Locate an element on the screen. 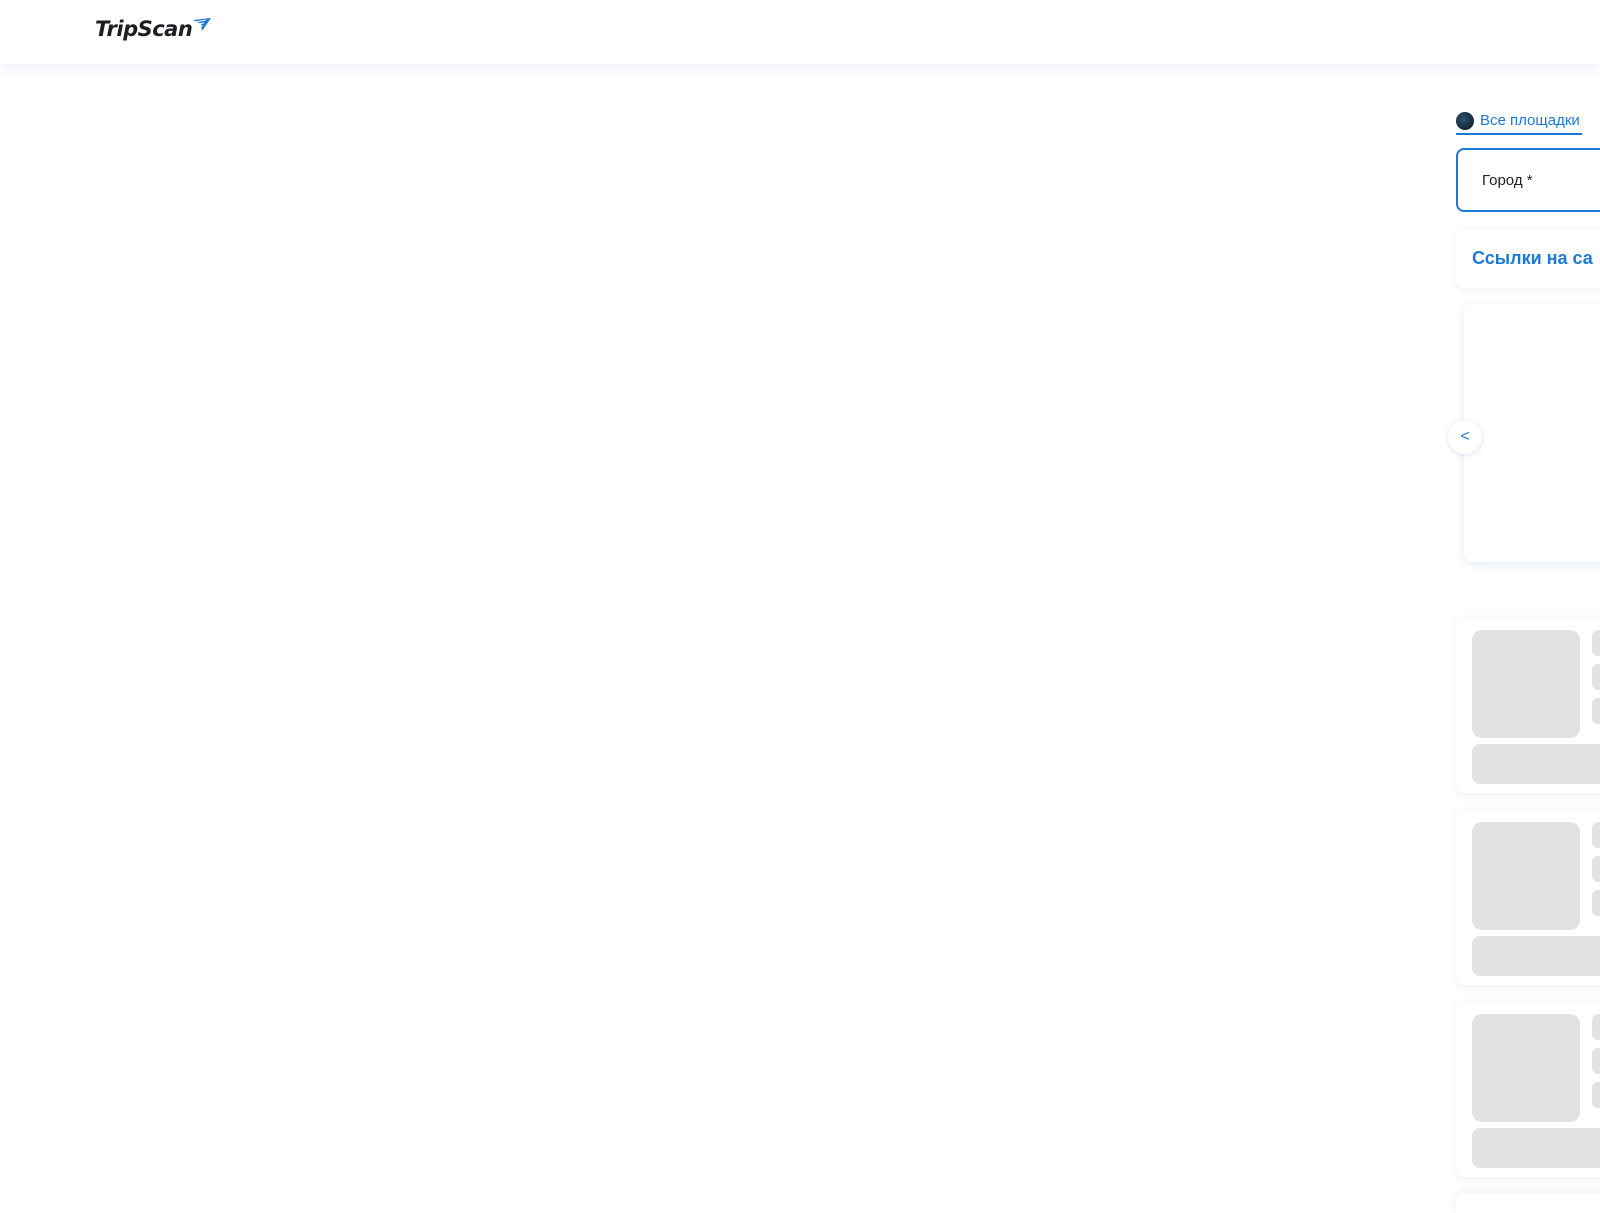 The height and width of the screenshot is (1213, 1600). paper-plane-icon is located at coordinates (202, 24).